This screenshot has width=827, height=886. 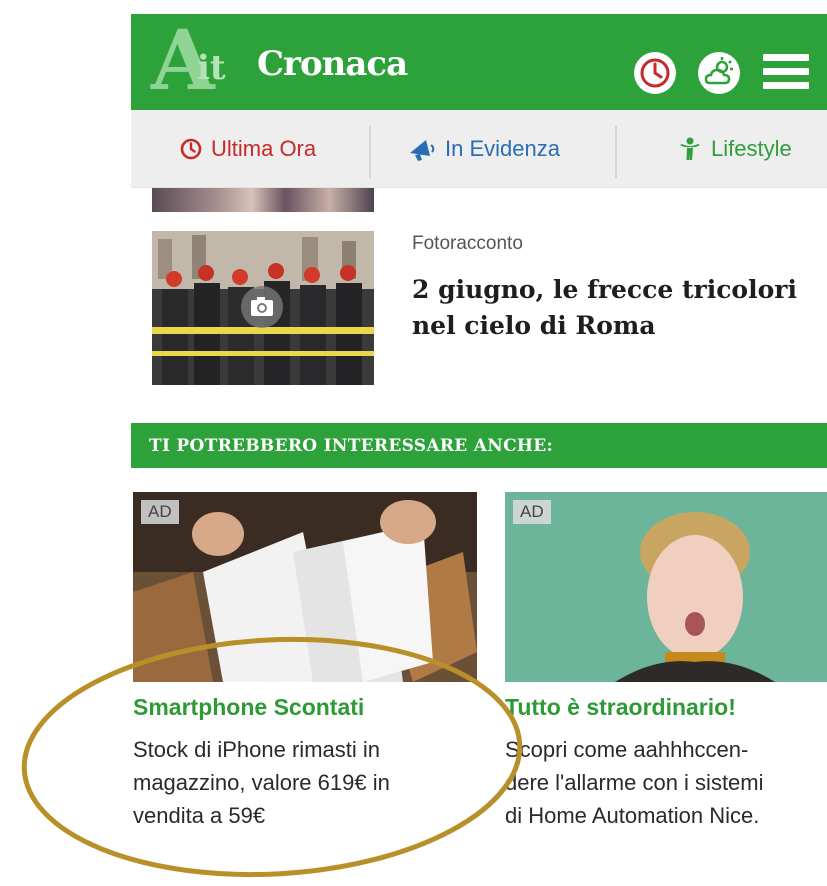 What do you see at coordinates (332, 64) in the screenshot?
I see `section-title: Cronaca` at bounding box center [332, 64].